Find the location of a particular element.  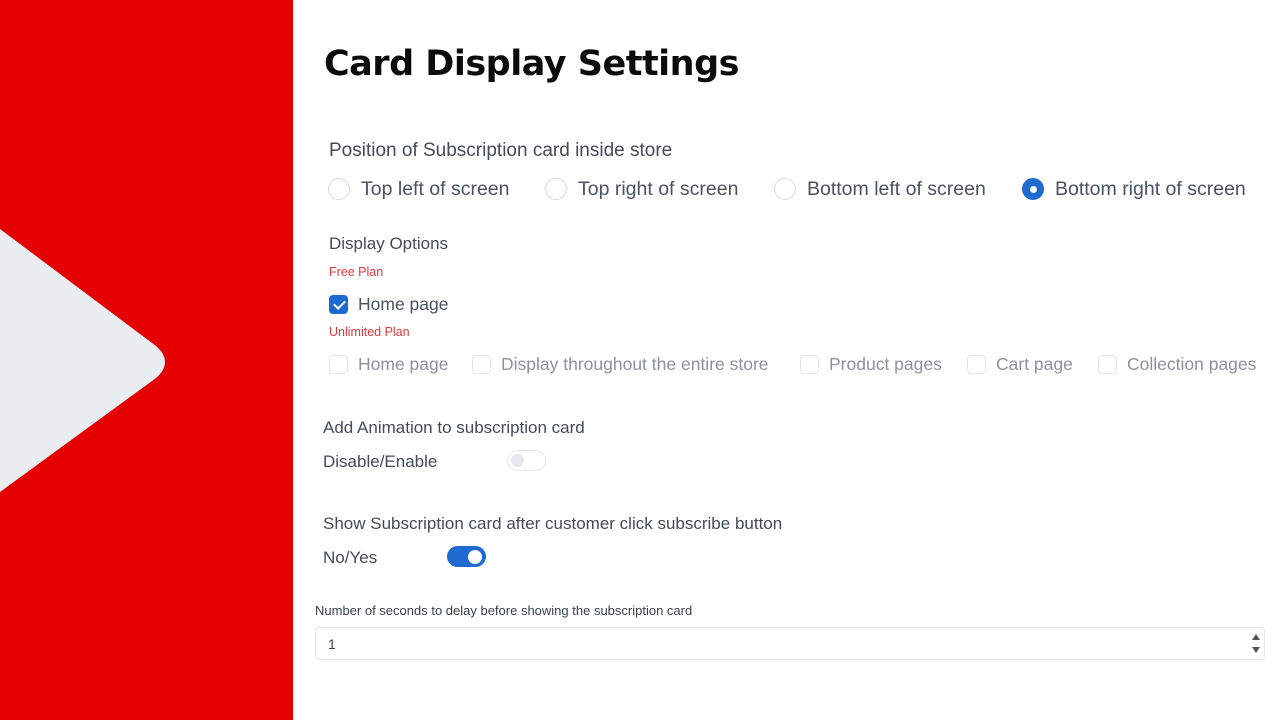

radio-top-right: Top right of screen is located at coordinates (641, 189).